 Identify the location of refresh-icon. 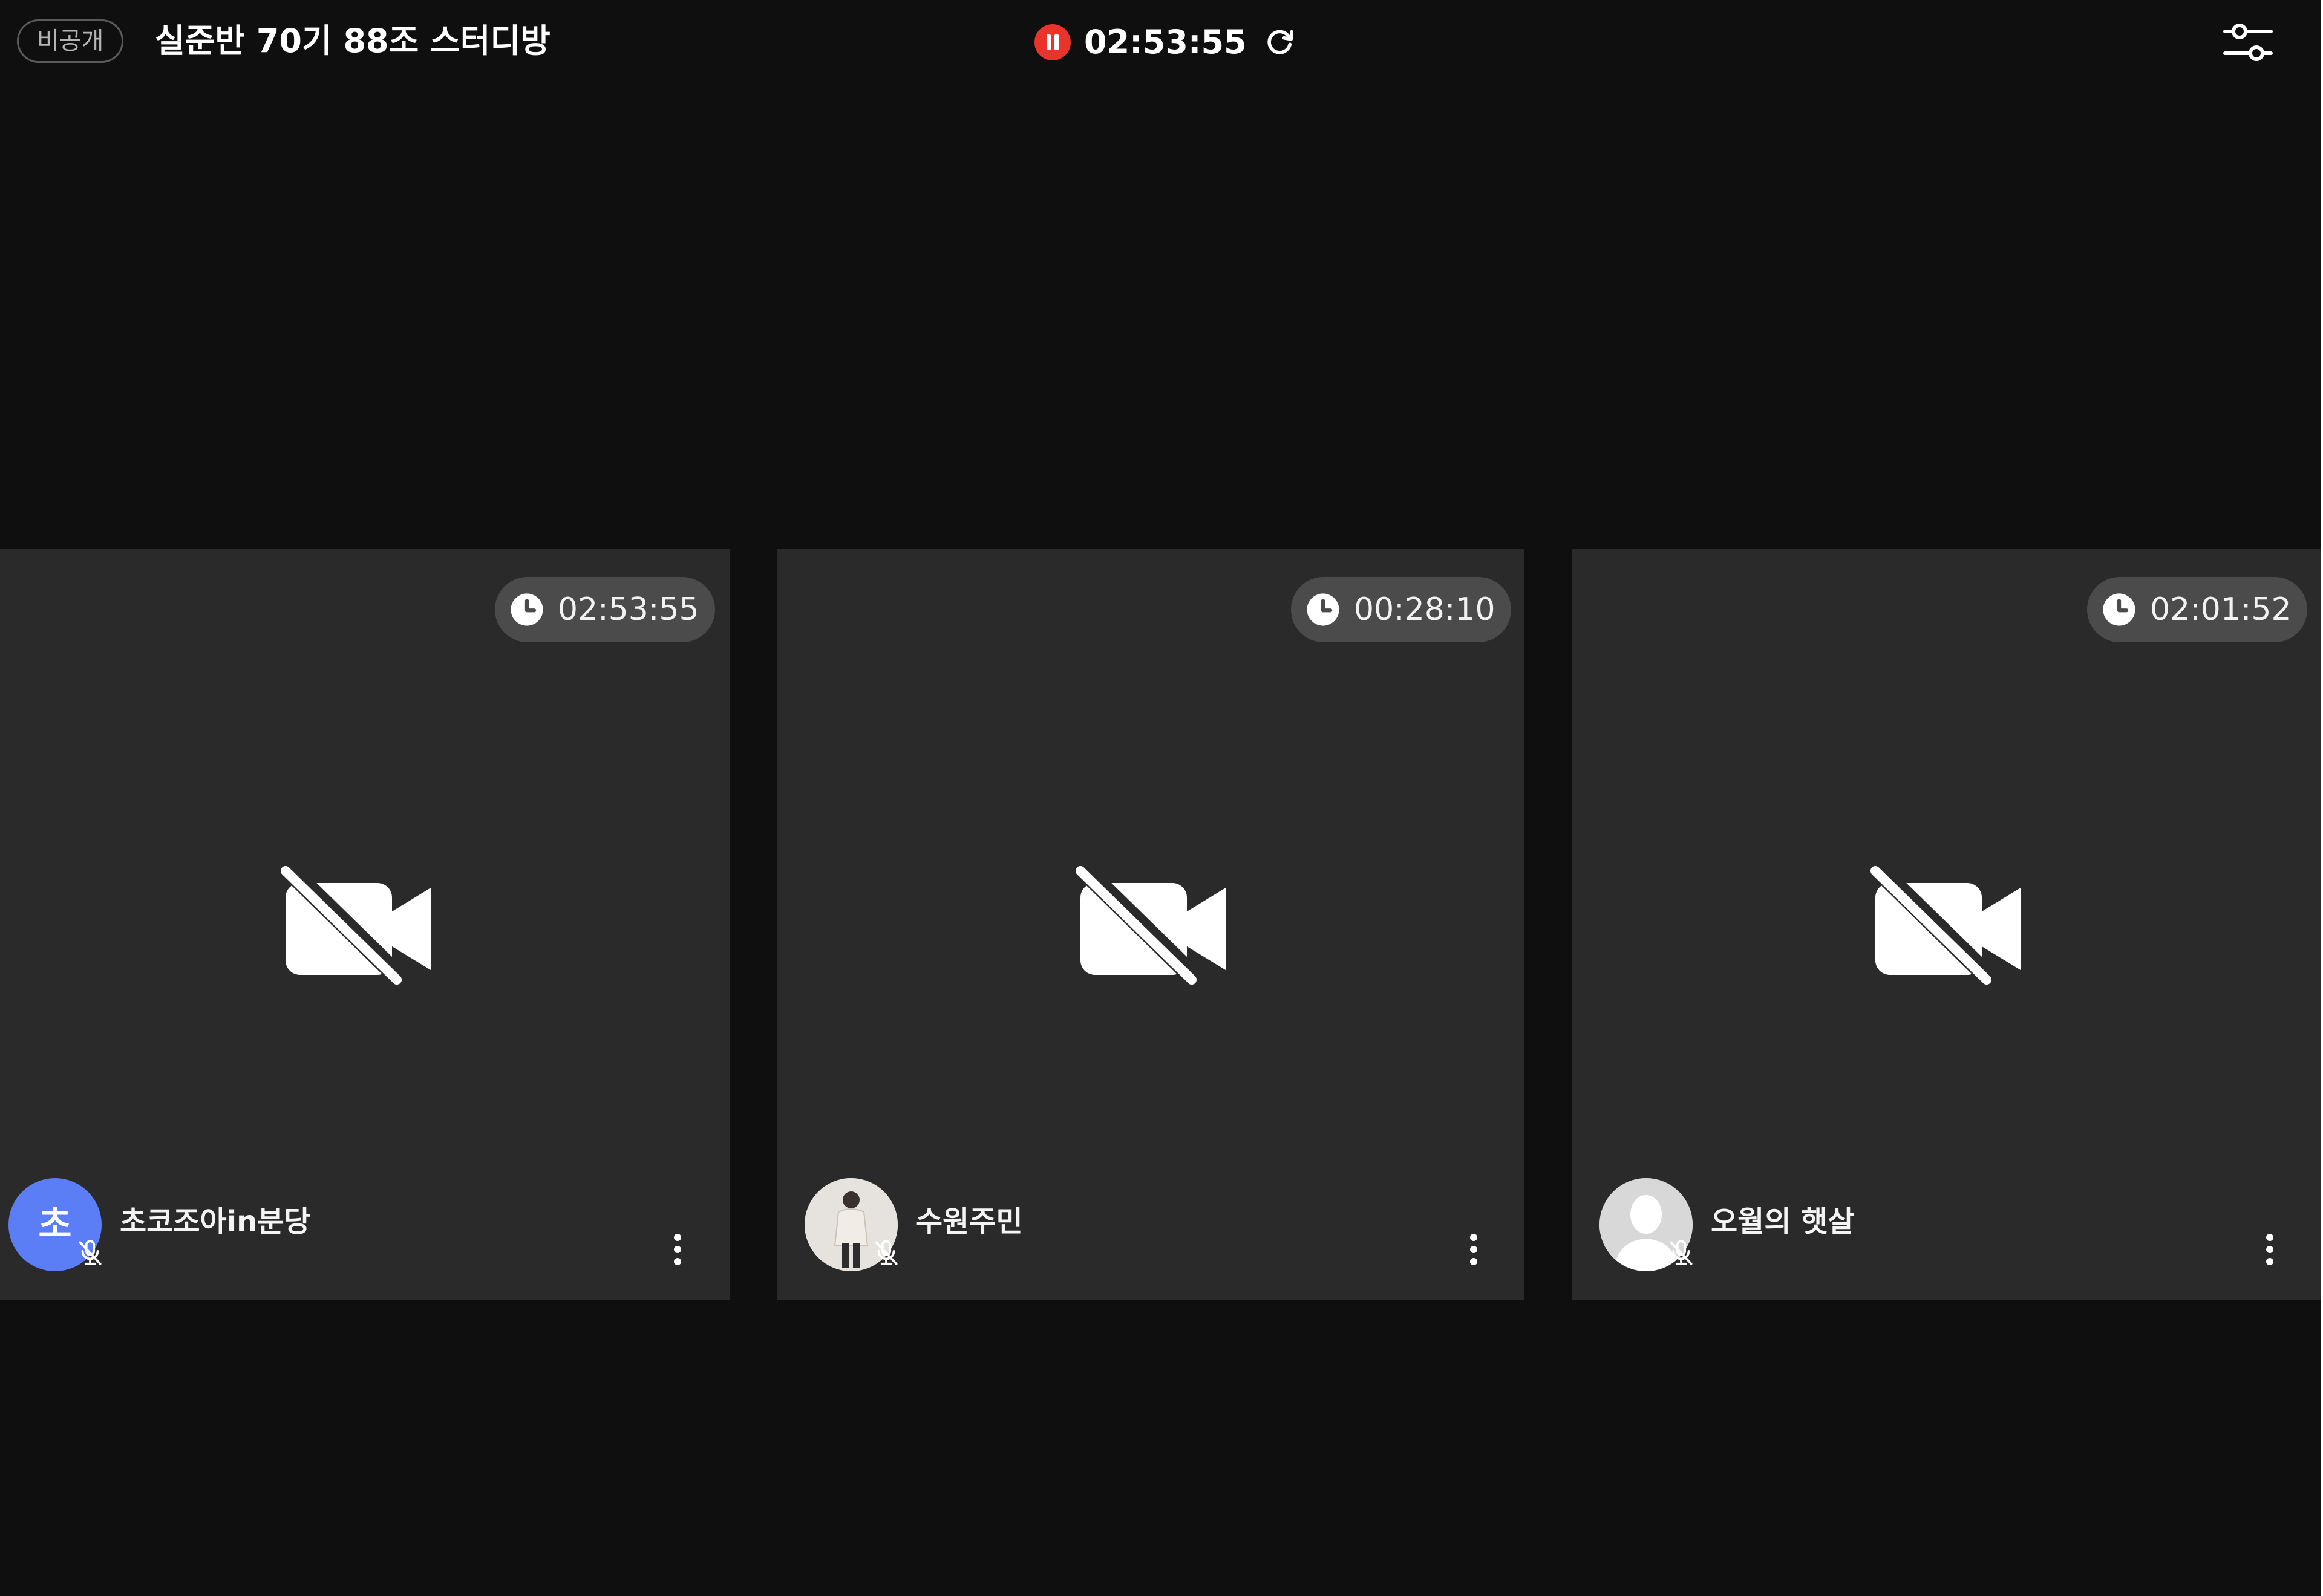
(1279, 42).